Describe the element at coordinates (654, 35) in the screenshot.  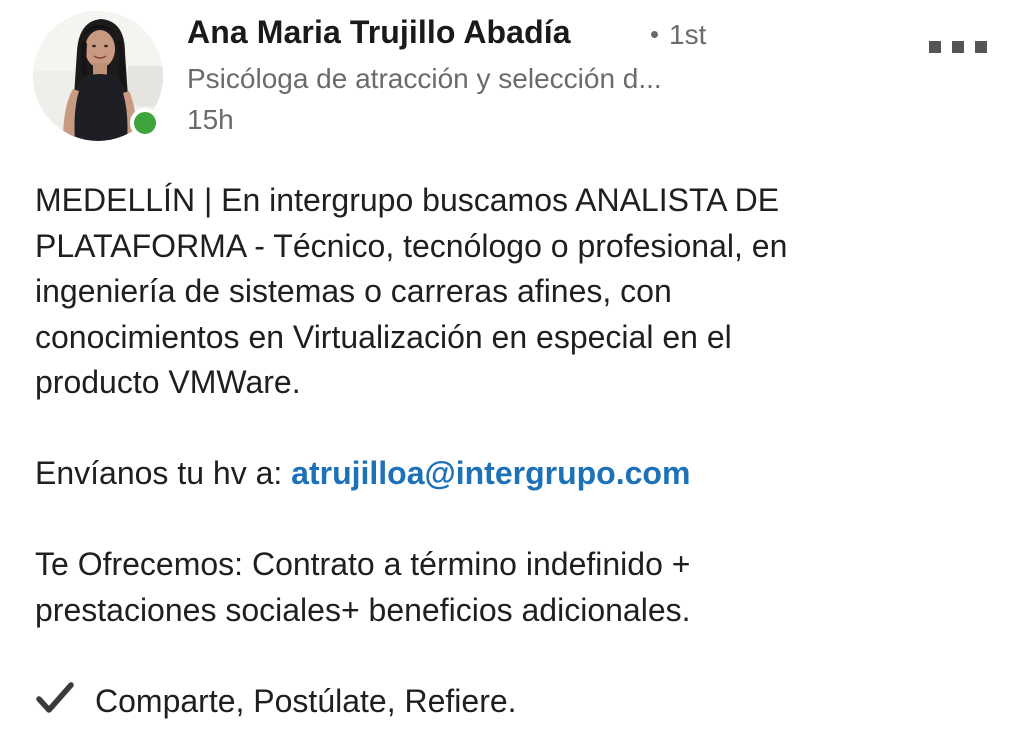
I see `separator-dot` at that location.